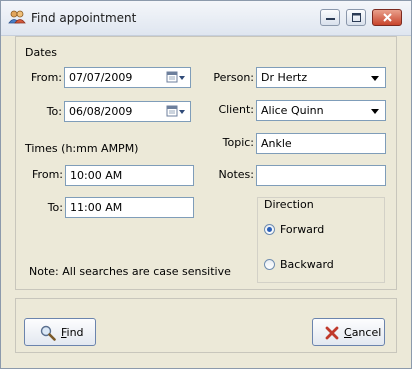  I want to click on topic-input: Ankle, so click(321, 143).